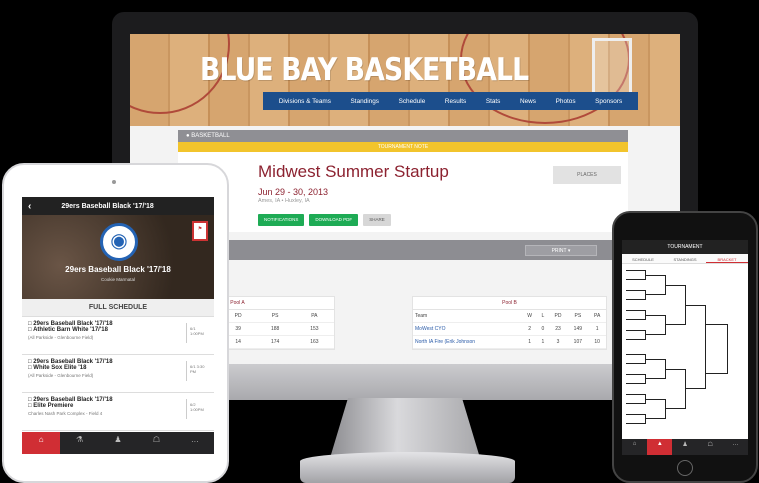 Image resolution: width=759 pixels, height=483 pixels. Describe the element at coordinates (412, 101) in the screenshot. I see `nav-schedule: Schedule` at that location.